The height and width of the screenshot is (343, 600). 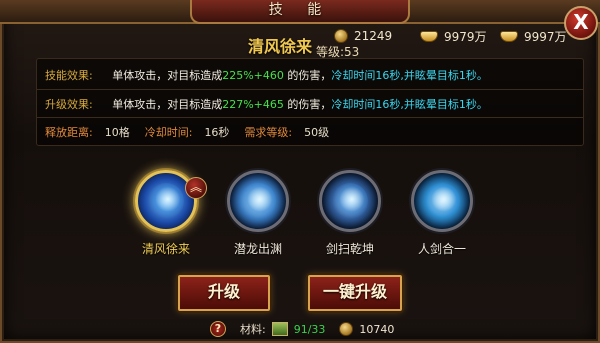 What do you see at coordinates (279, 329) in the screenshot?
I see `material-book-icon` at bounding box center [279, 329].